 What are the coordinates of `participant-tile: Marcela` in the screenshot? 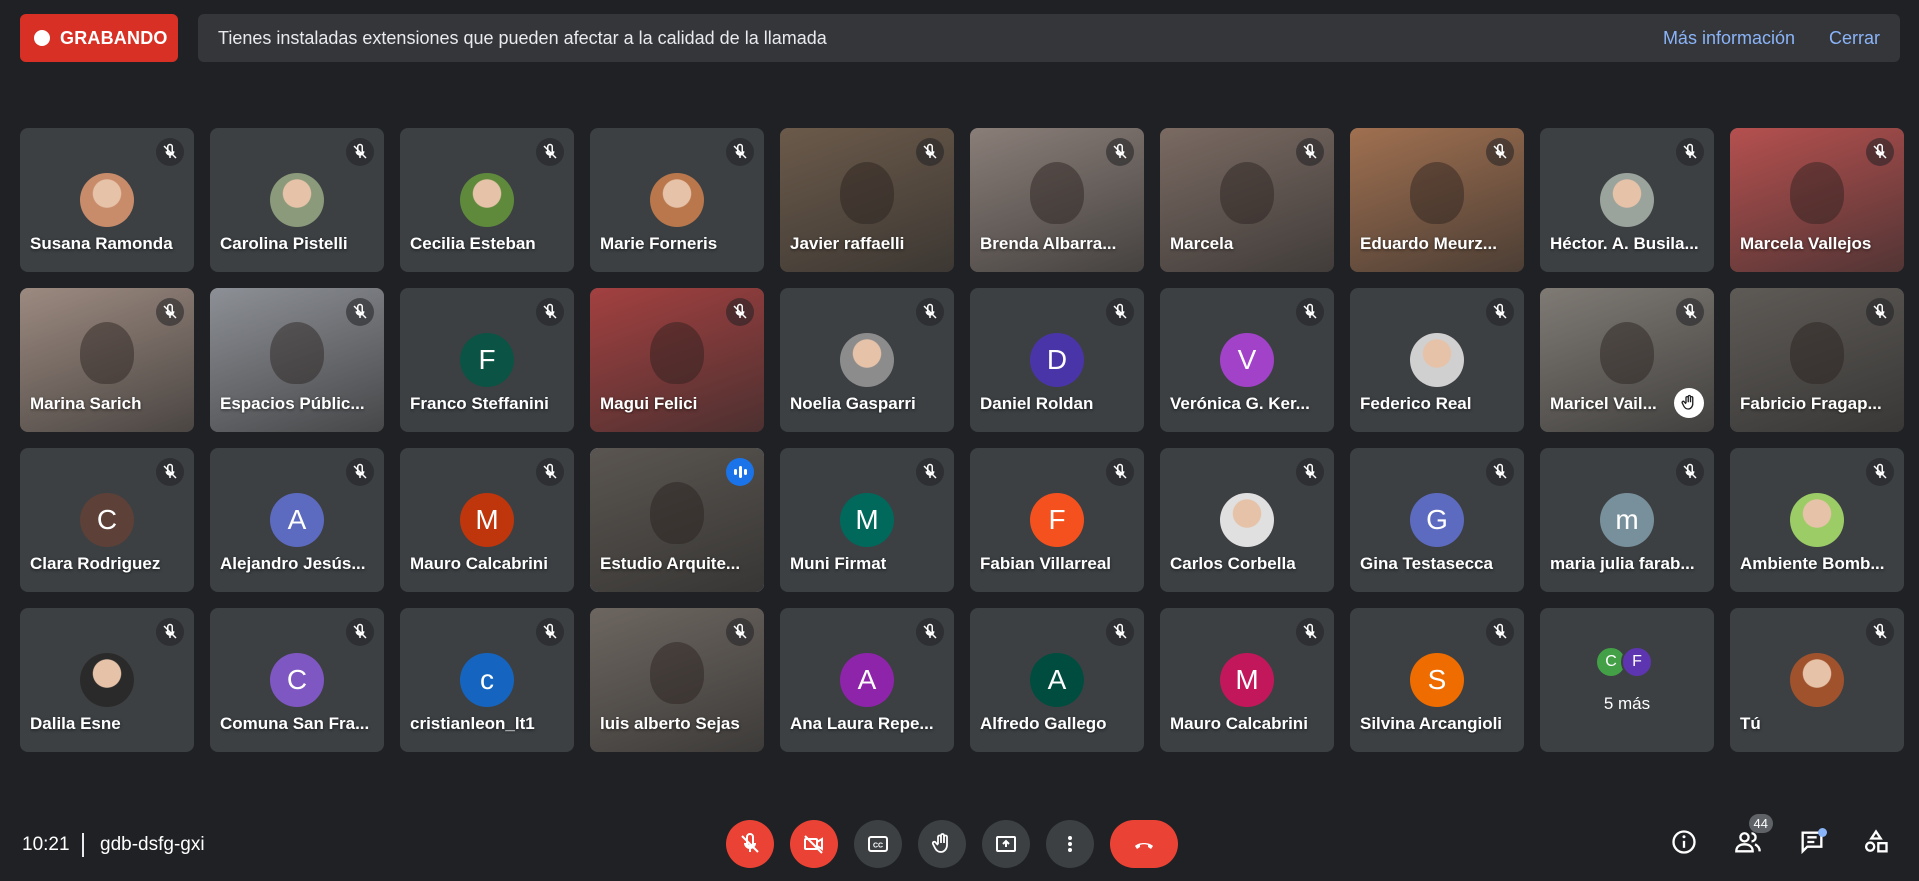 It's located at (1247, 200).